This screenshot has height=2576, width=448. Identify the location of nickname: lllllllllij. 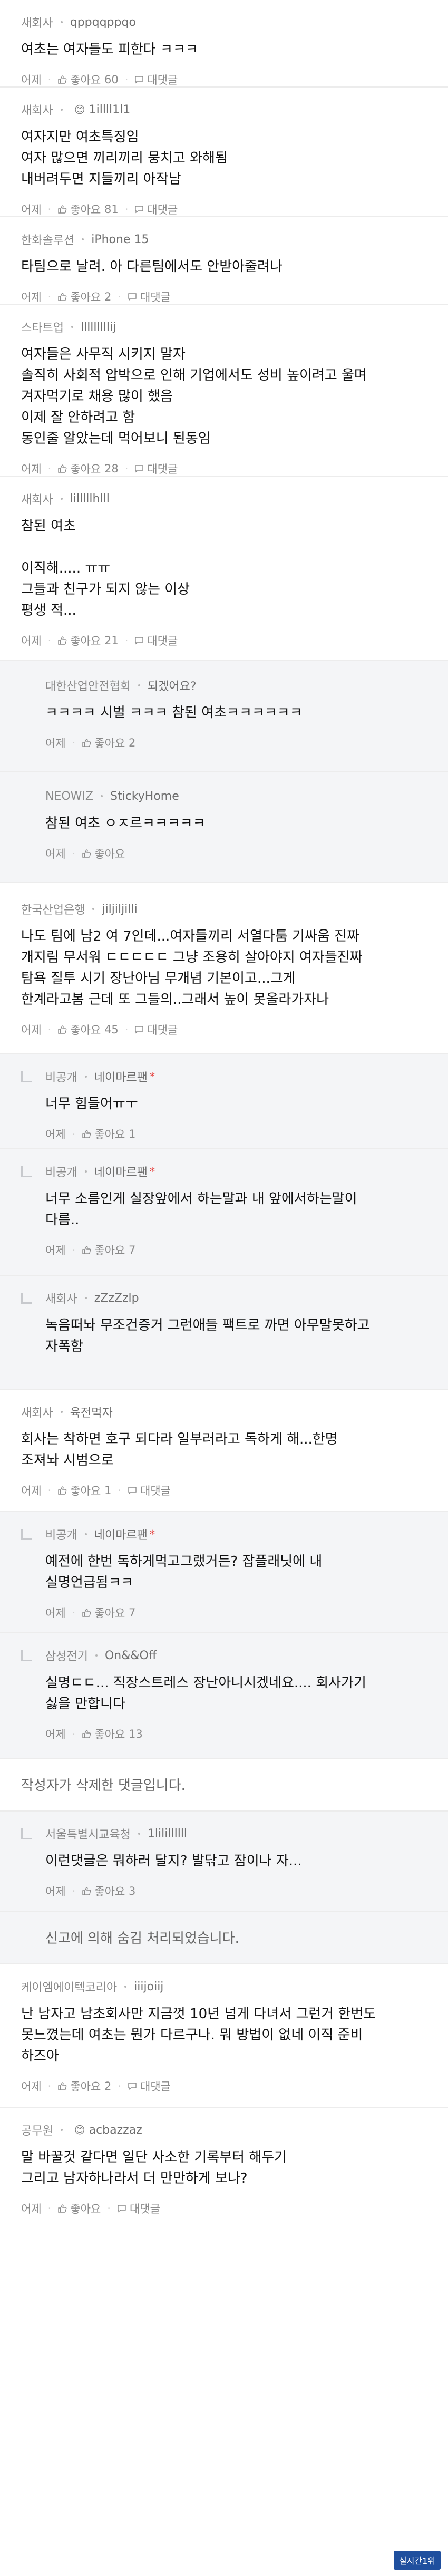
(98, 327).